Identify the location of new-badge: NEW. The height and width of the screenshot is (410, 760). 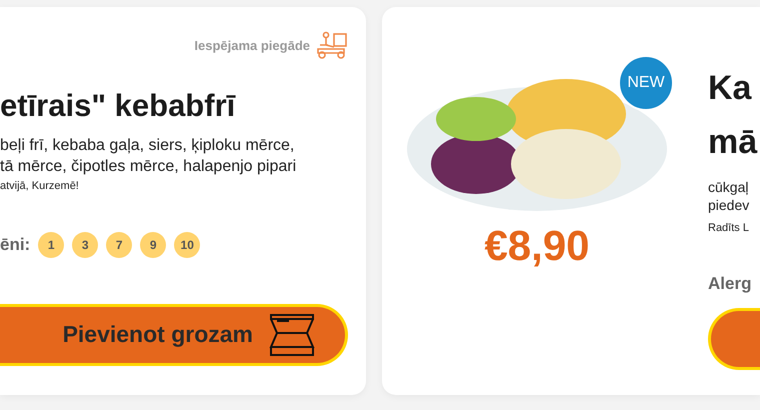
(646, 83).